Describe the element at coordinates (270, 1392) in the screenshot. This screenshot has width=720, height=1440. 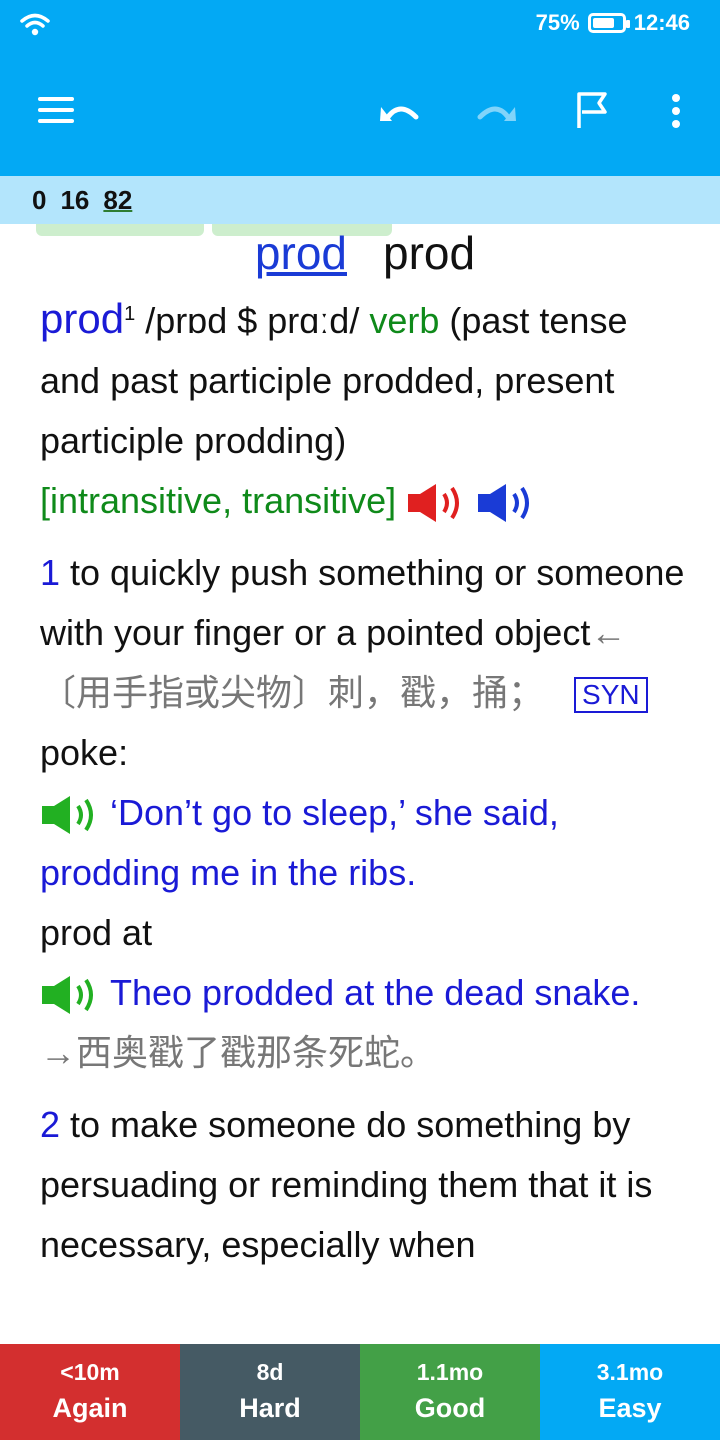
I see `hard-button: 8d Hard` at that location.